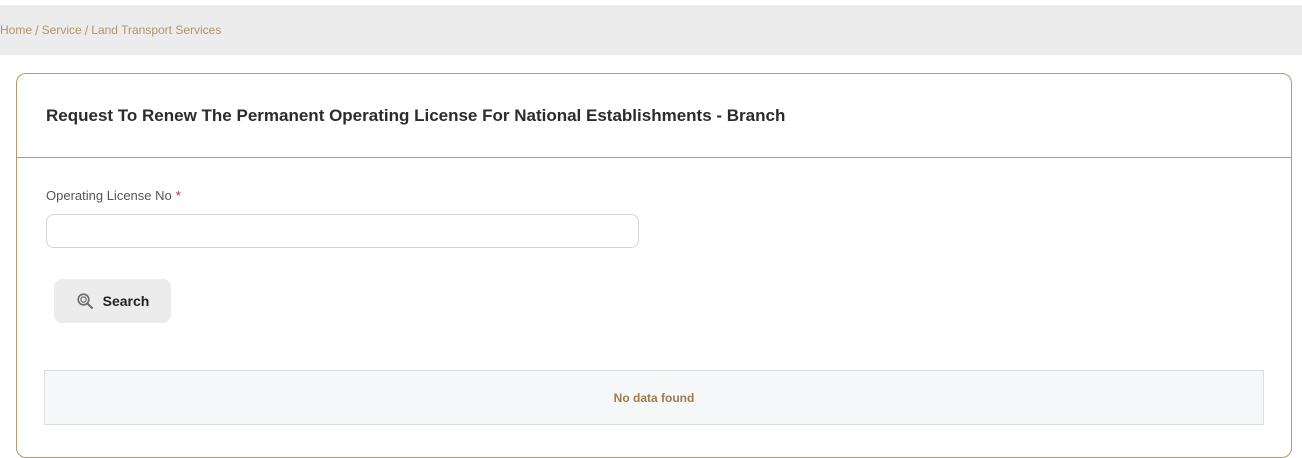 The height and width of the screenshot is (458, 1302). What do you see at coordinates (178, 195) in the screenshot?
I see `required-marker: *` at bounding box center [178, 195].